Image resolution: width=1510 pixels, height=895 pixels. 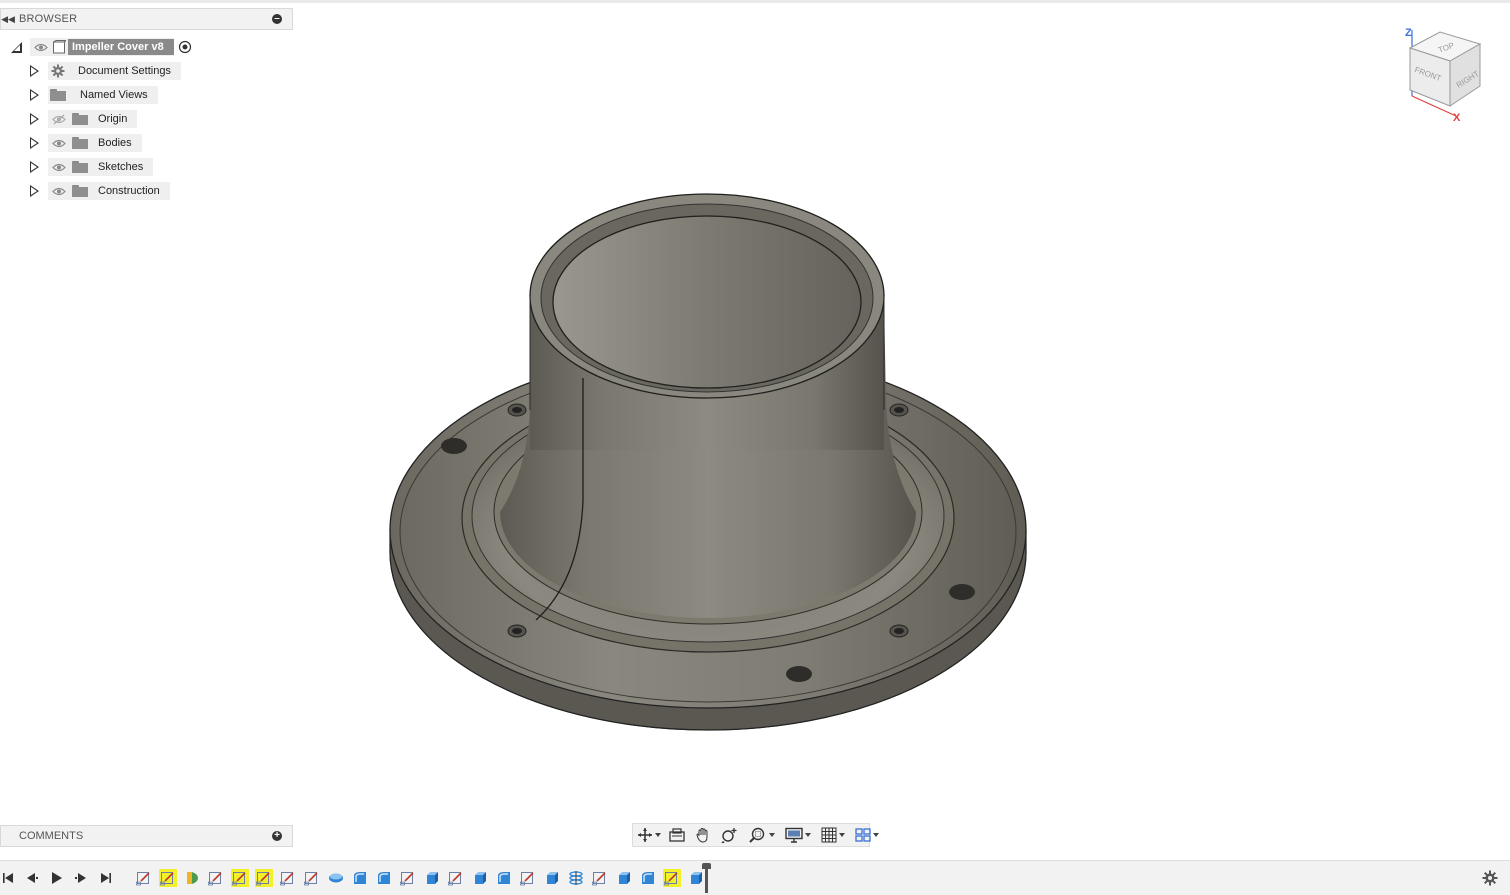 I want to click on collapse-panel-icon: ◀◀, so click(x=8, y=19).